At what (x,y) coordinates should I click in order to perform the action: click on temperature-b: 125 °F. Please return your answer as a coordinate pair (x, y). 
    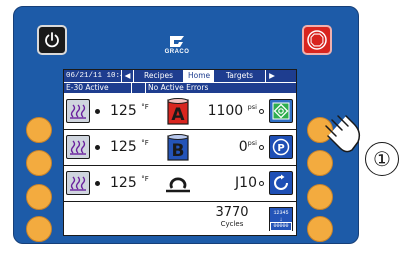
    Looking at the image, I should click on (129, 147).